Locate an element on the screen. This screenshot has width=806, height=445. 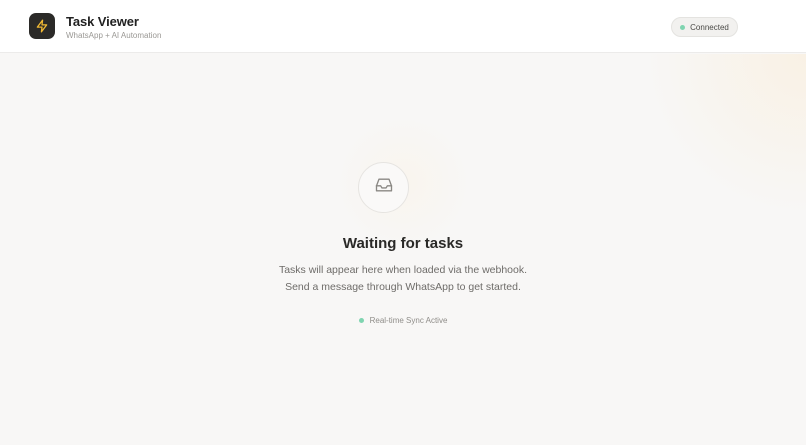
sync-status-indicator: Real-time Sync Active is located at coordinates (403, 320).